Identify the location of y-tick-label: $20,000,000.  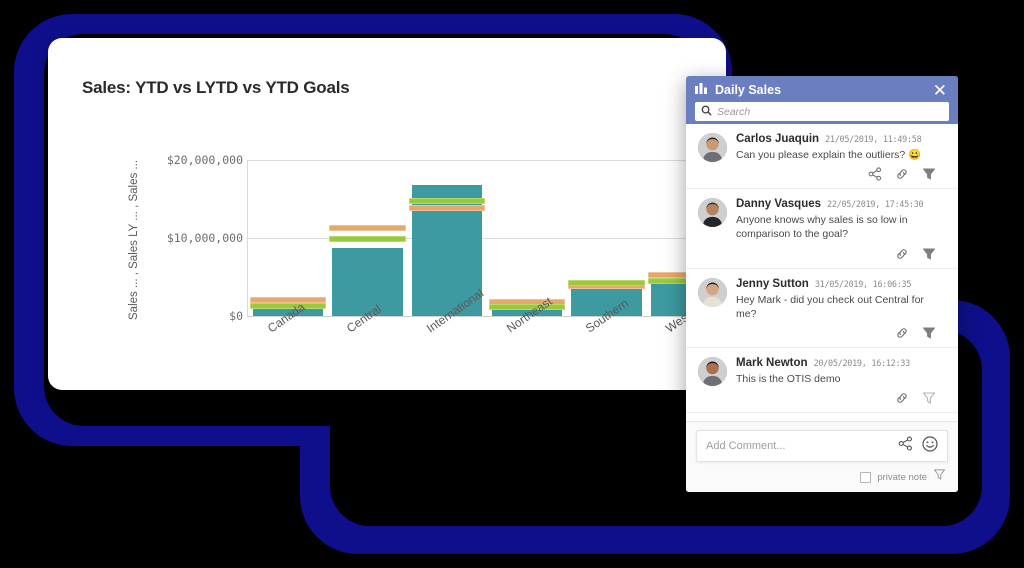
(204, 160).